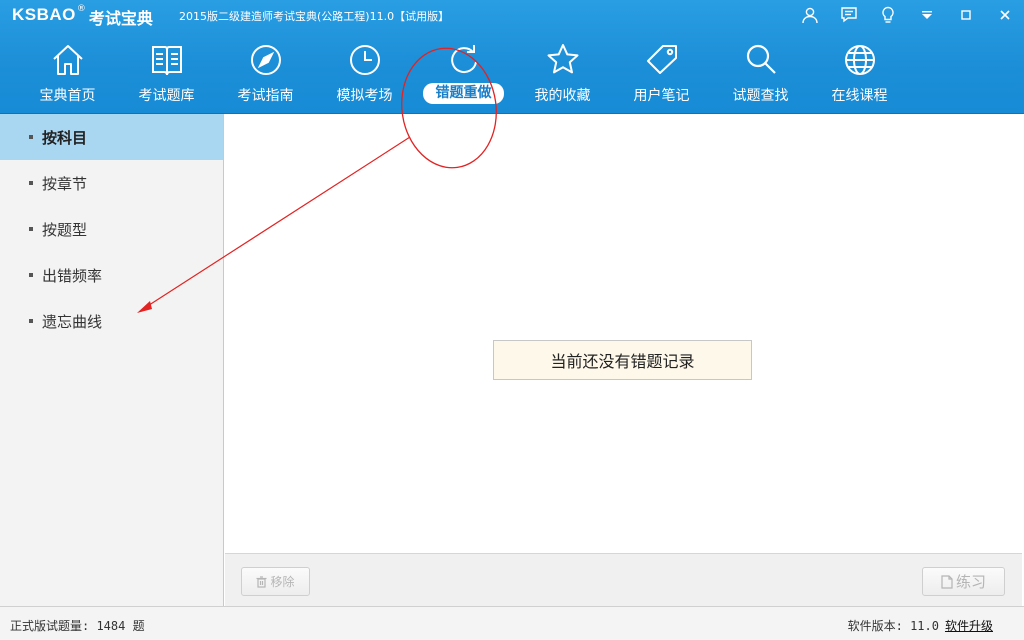 This screenshot has height=640, width=1024. What do you see at coordinates (81, 9) in the screenshot?
I see `logo-registered-mark: ®` at bounding box center [81, 9].